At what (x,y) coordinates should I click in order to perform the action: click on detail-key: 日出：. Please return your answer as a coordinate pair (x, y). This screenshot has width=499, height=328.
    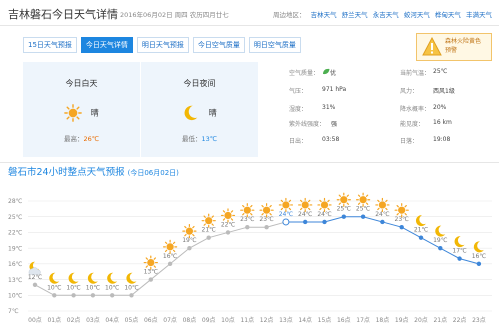
    Looking at the image, I should click on (298, 141).